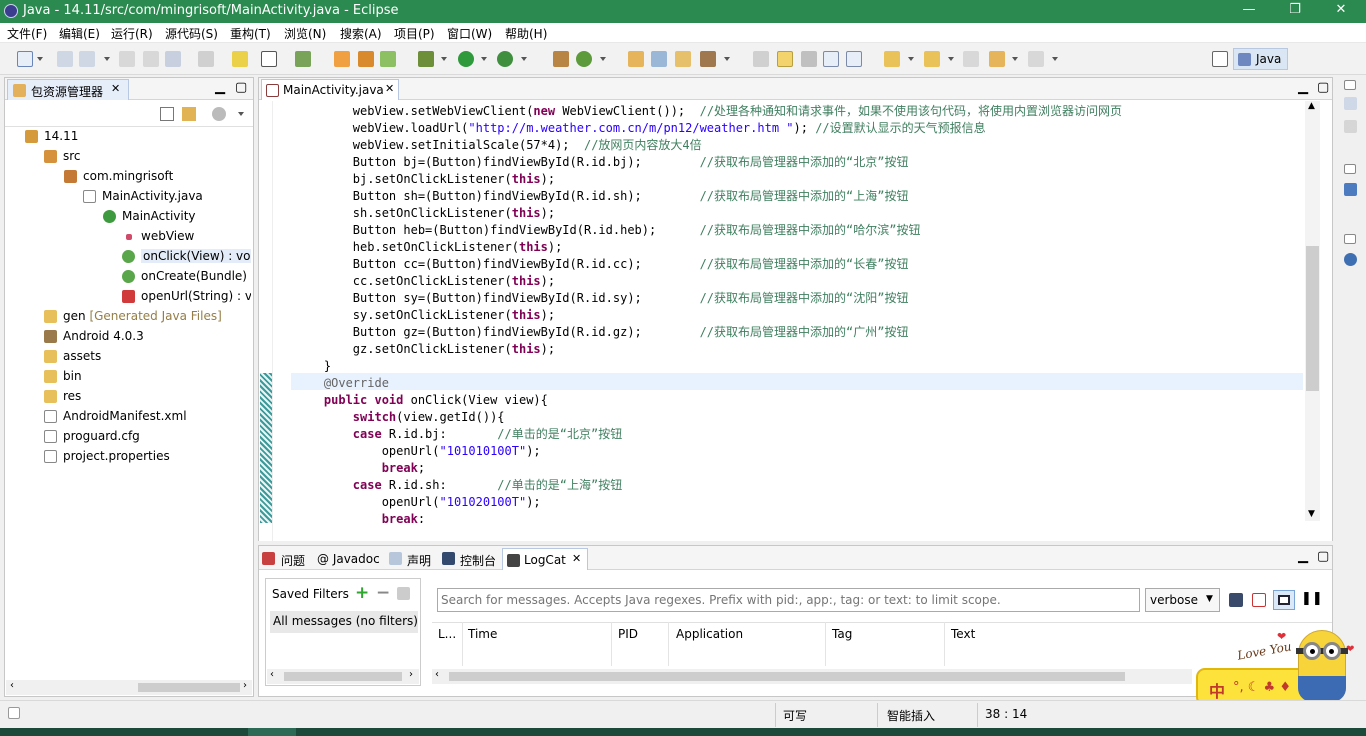 This screenshot has height=736, width=1366. I want to click on add-filter-icon: +, so click(362, 593).